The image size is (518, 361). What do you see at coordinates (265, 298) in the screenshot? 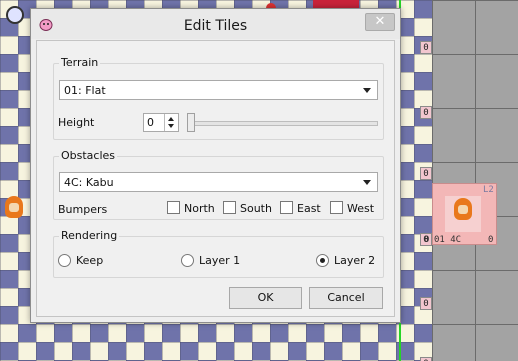
I see `ok-button: OK` at bounding box center [265, 298].